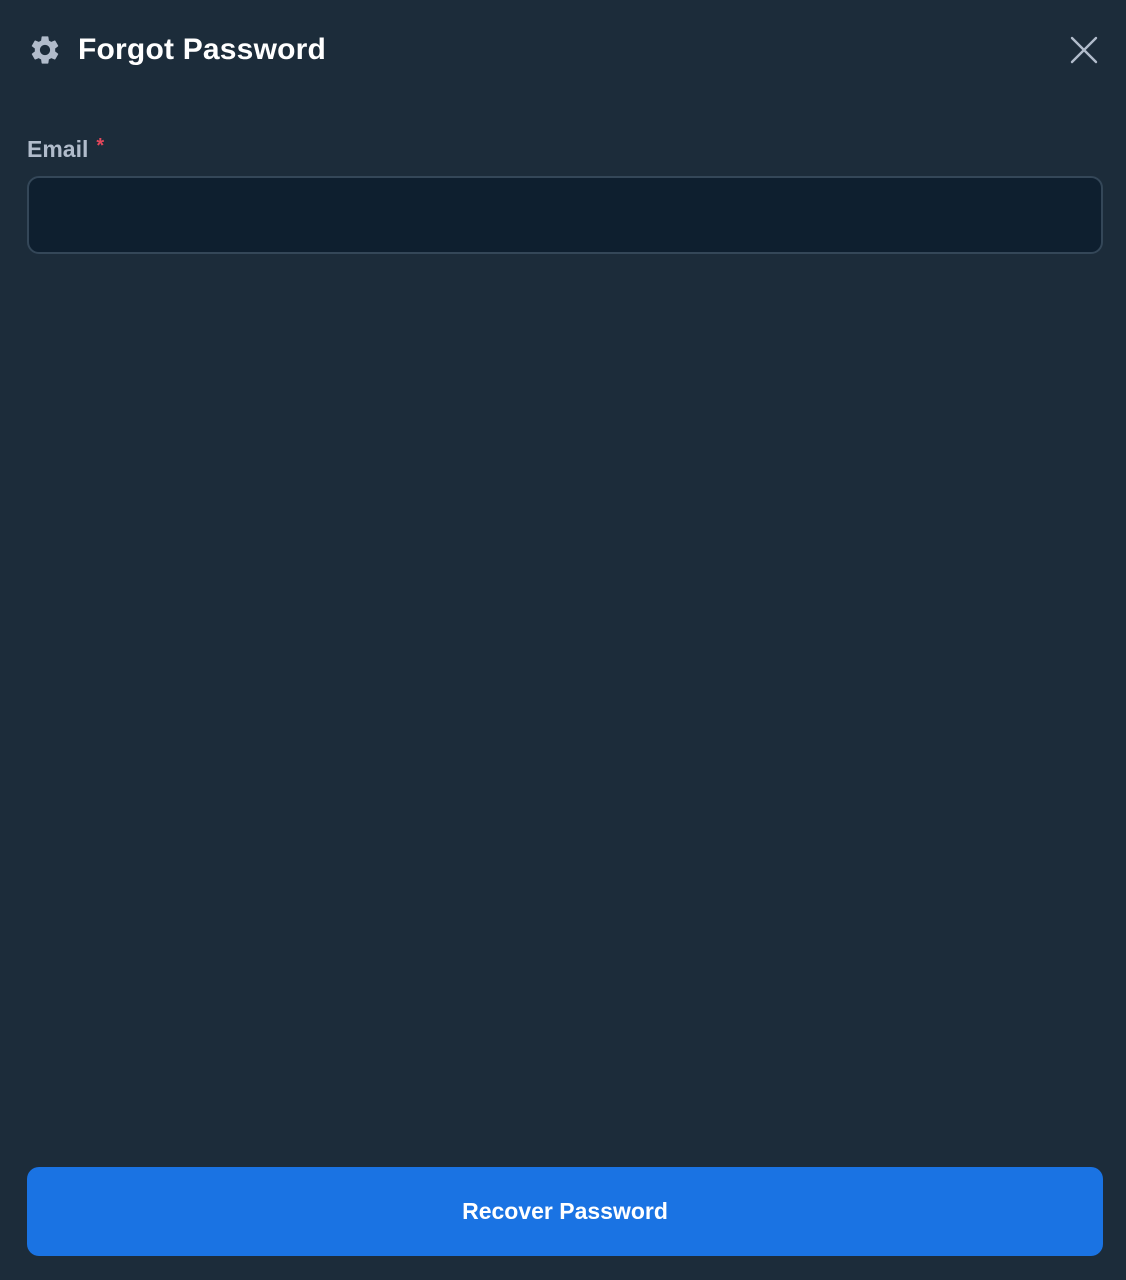  I want to click on dialog-header: Forgot Password, so click(565, 50).